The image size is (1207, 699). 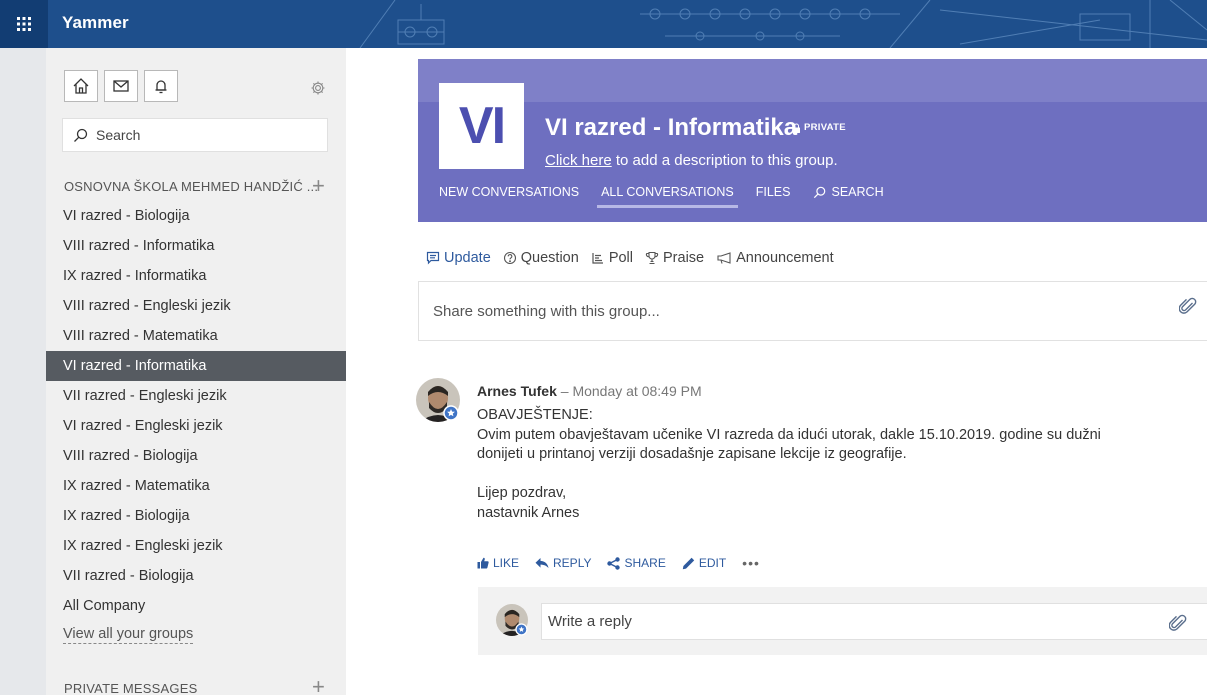 What do you see at coordinates (724, 258) in the screenshot?
I see `megaphone-icon` at bounding box center [724, 258].